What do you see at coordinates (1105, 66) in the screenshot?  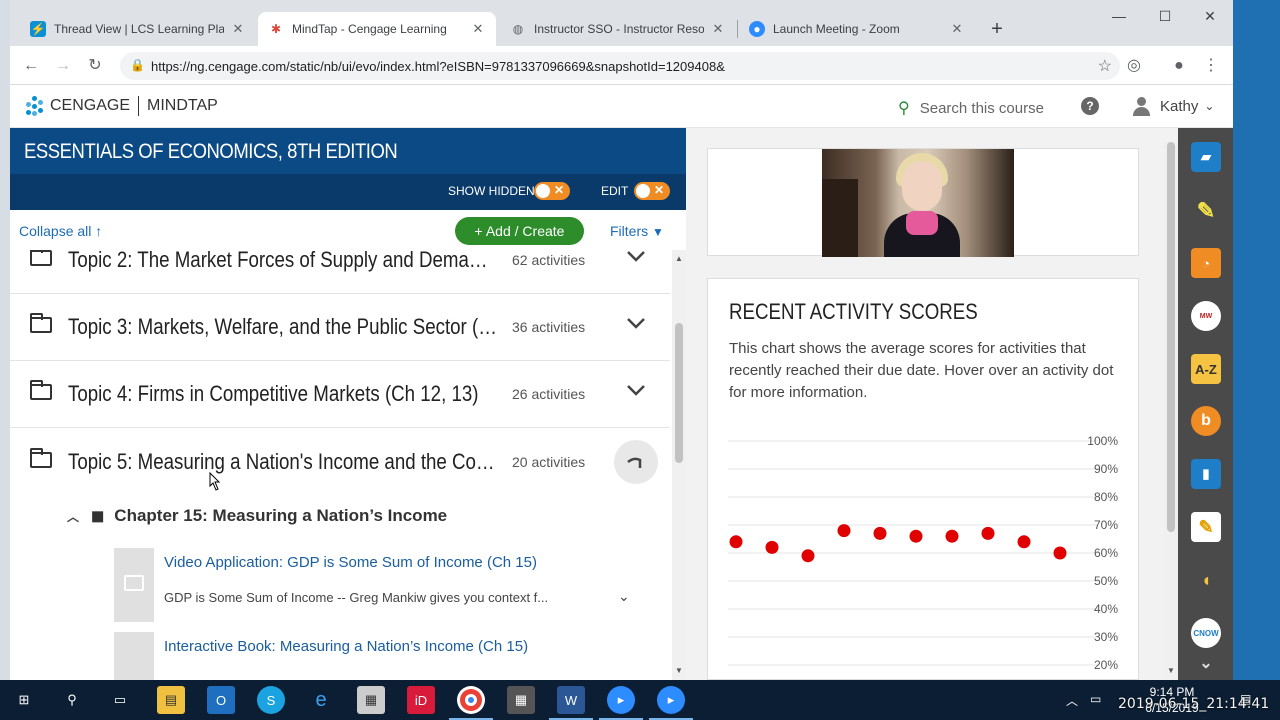 I see `star-icon: ☆` at bounding box center [1105, 66].